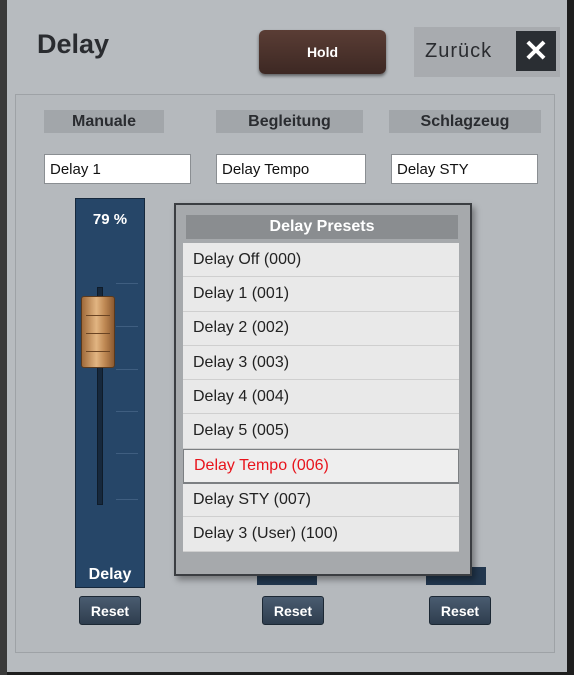 This screenshot has width=574, height=675. I want to click on page-title: Delay, so click(73, 44).